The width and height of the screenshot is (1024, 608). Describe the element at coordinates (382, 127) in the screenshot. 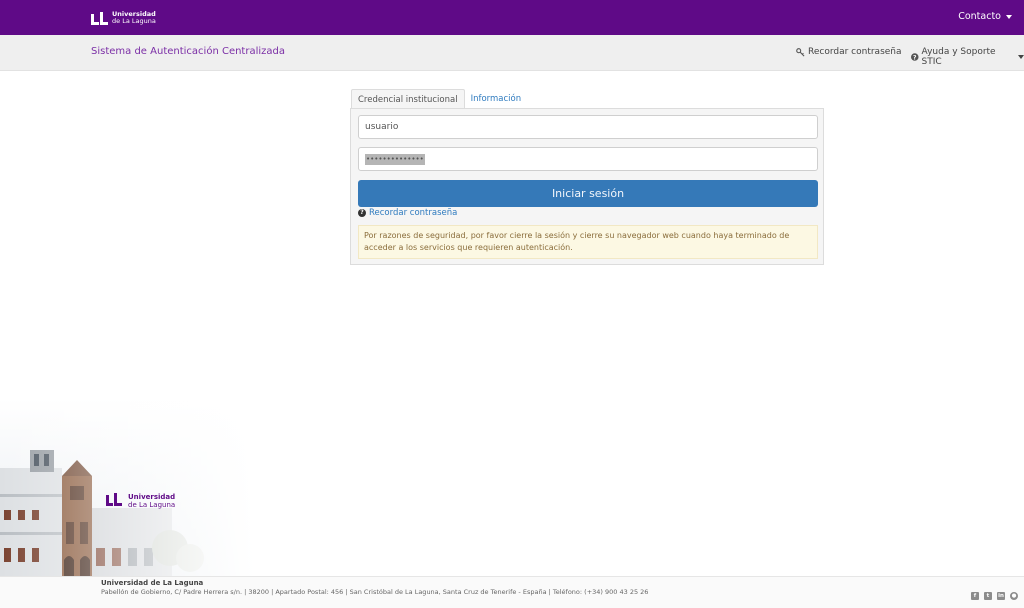

I see `username-value: usuario` at that location.